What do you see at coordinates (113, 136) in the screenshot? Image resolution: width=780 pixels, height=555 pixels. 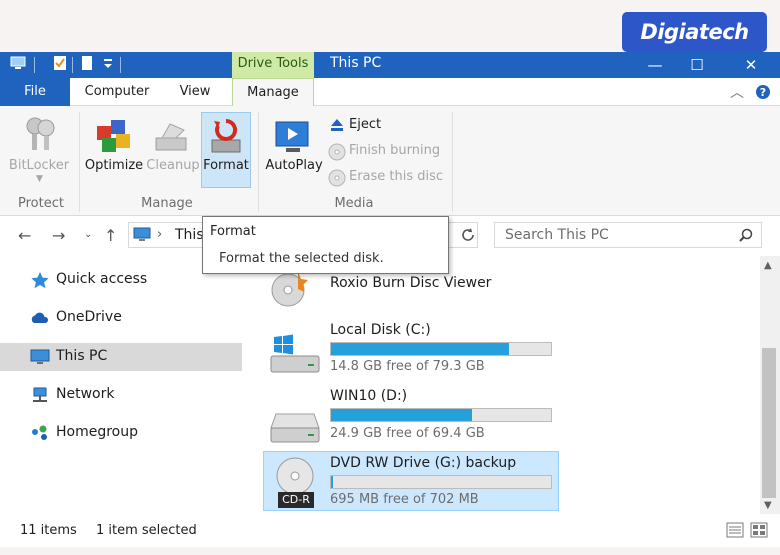 I see `optimize-icon` at bounding box center [113, 136].